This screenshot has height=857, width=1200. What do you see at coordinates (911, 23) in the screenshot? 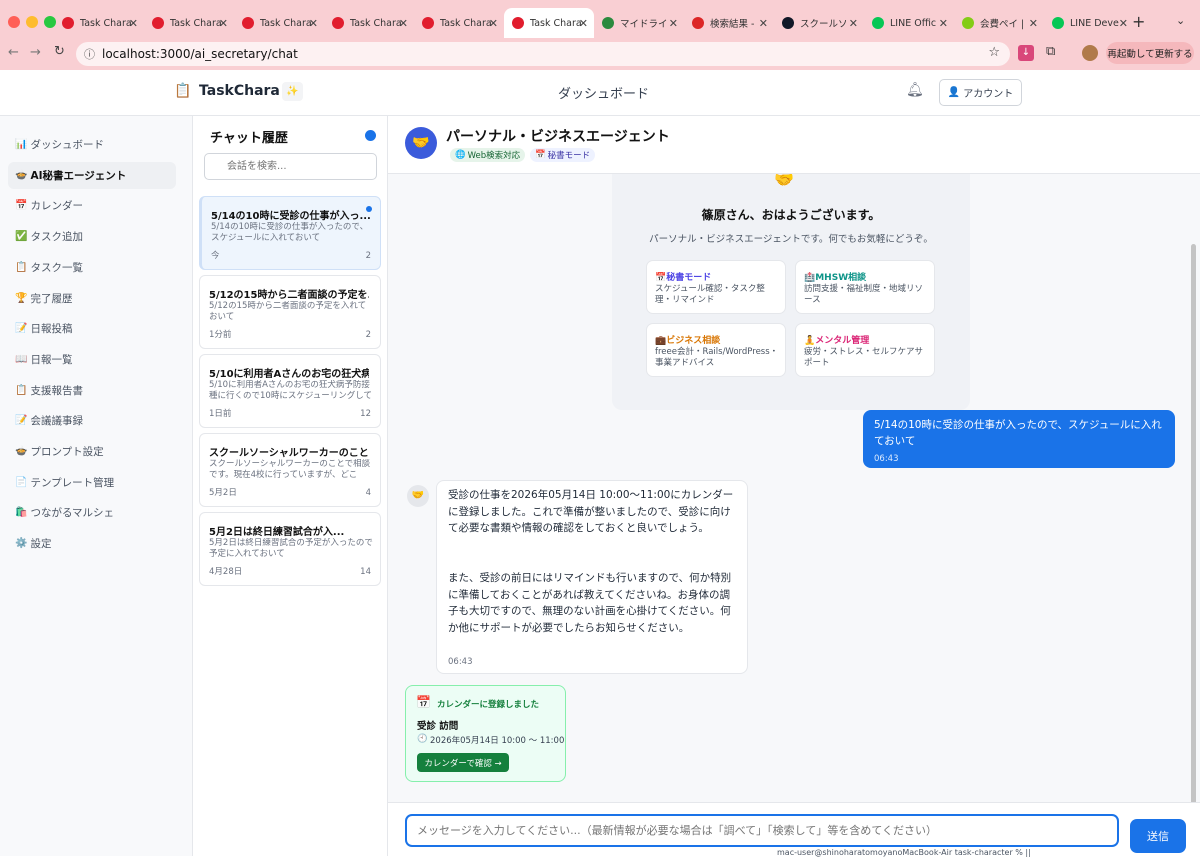
I see `browser-tab: LINE Offic ✕` at bounding box center [911, 23].